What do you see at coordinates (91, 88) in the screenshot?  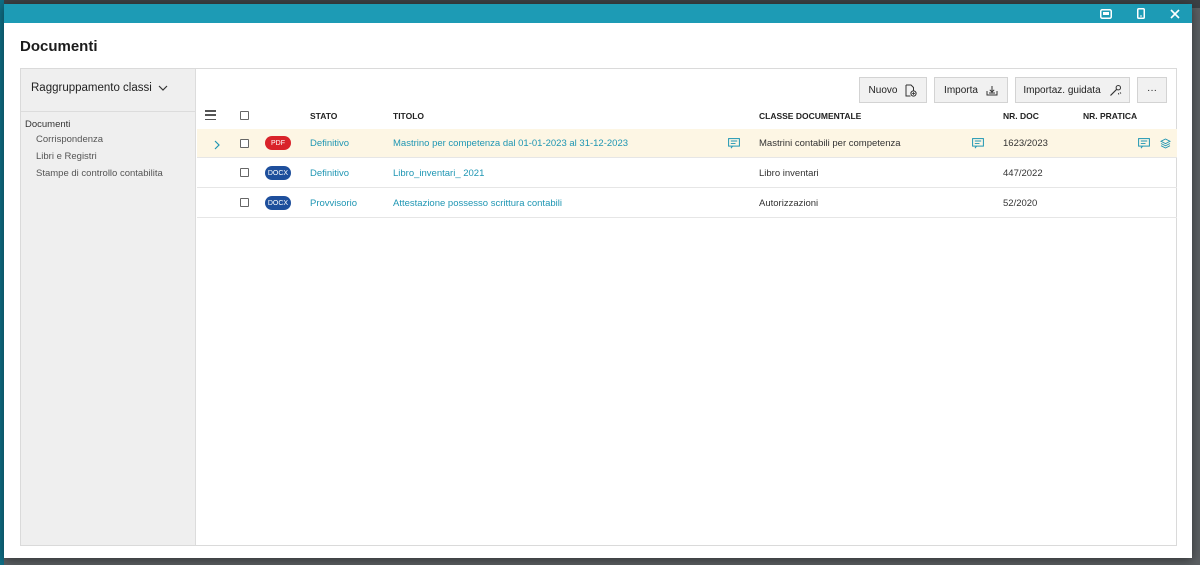 I see `grouping-dropdown-label: Raggruppamento classi` at bounding box center [91, 88].